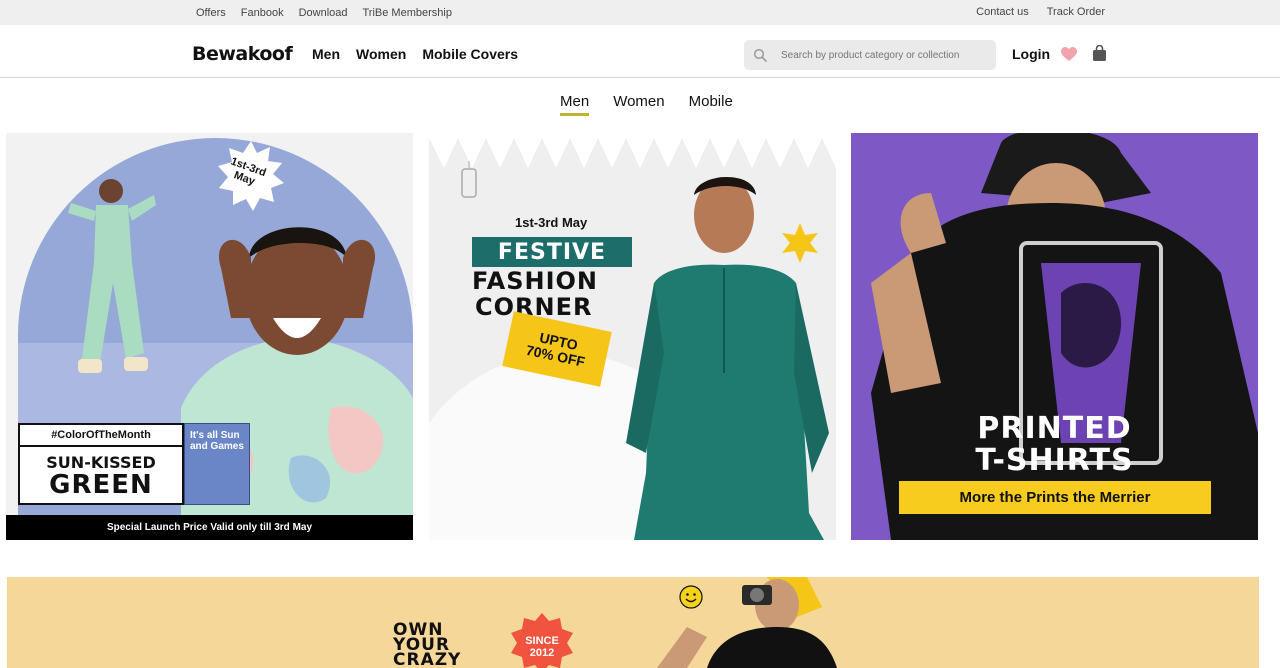 The image size is (1280, 668). Describe the element at coordinates (711, 103) in the screenshot. I see `tab-mobile: Mobile` at that location.